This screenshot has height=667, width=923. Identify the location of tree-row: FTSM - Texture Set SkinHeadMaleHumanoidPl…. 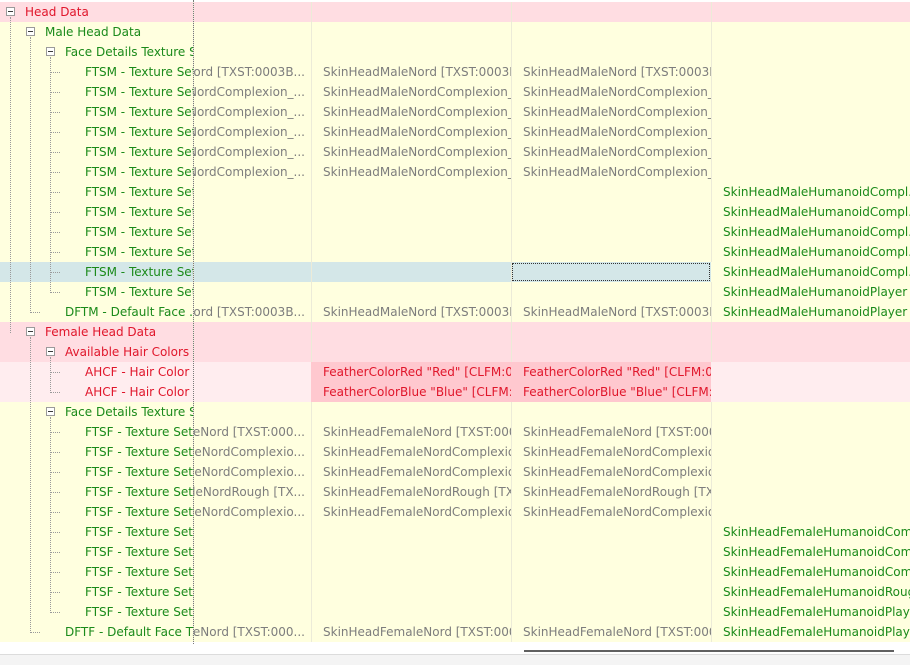
(455, 292).